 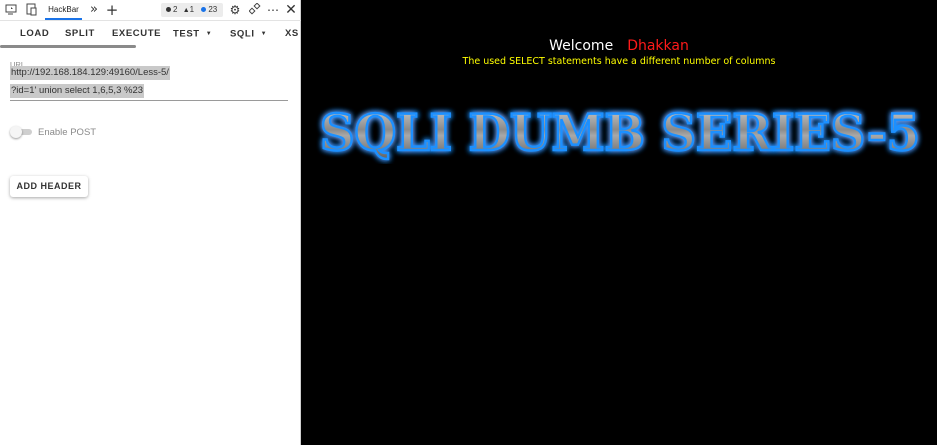 What do you see at coordinates (273, 10) in the screenshot?
I see `more-options-icon: ⋯` at bounding box center [273, 10].